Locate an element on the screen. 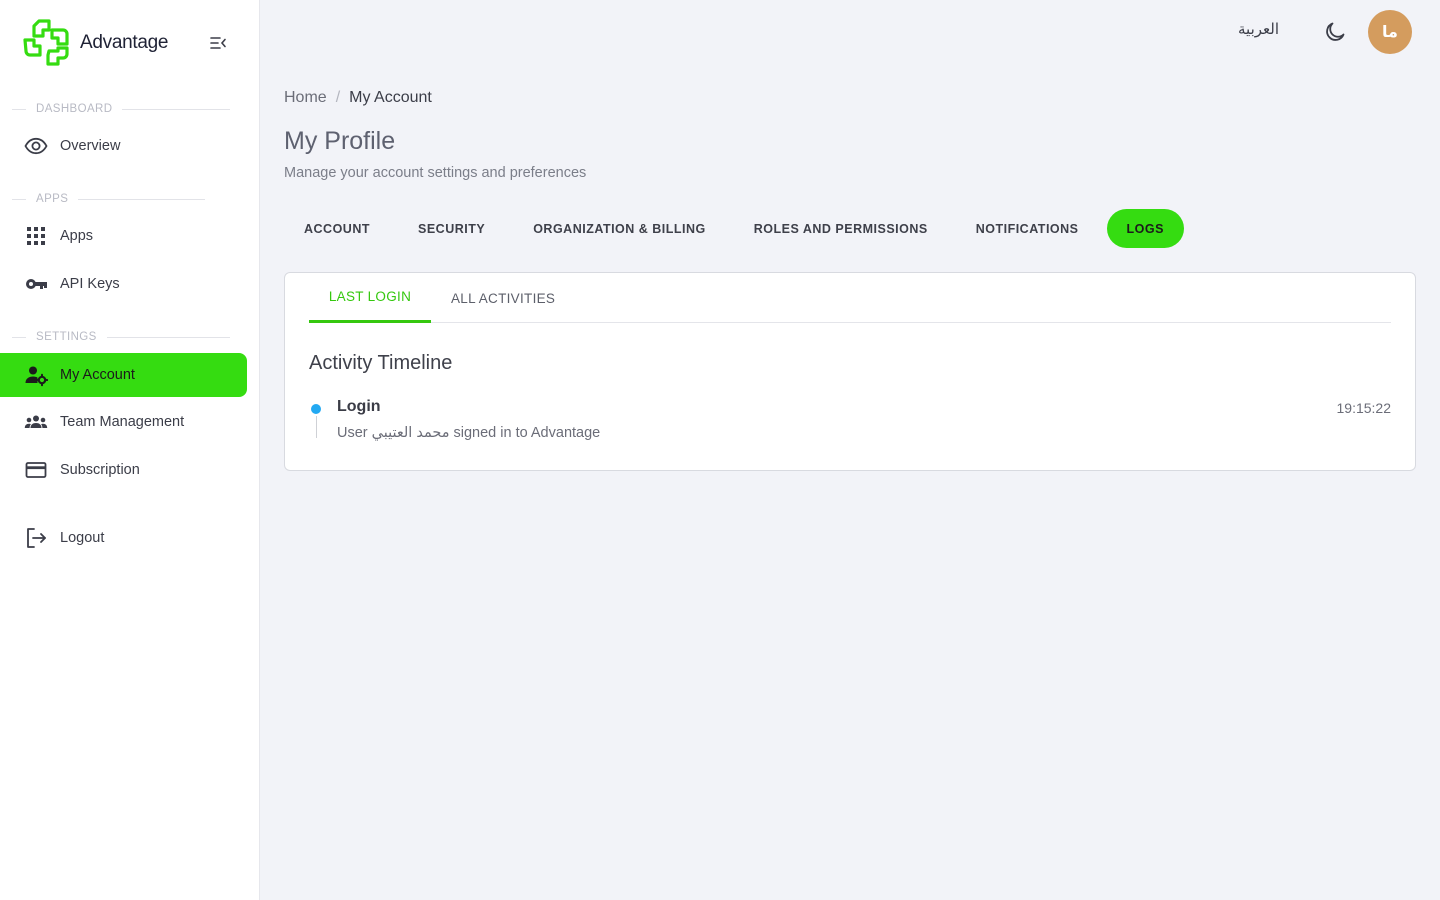 The width and height of the screenshot is (1440, 900). timeline-event-description: User محمد العتيبي signed in to Advantage is located at coordinates (469, 433).